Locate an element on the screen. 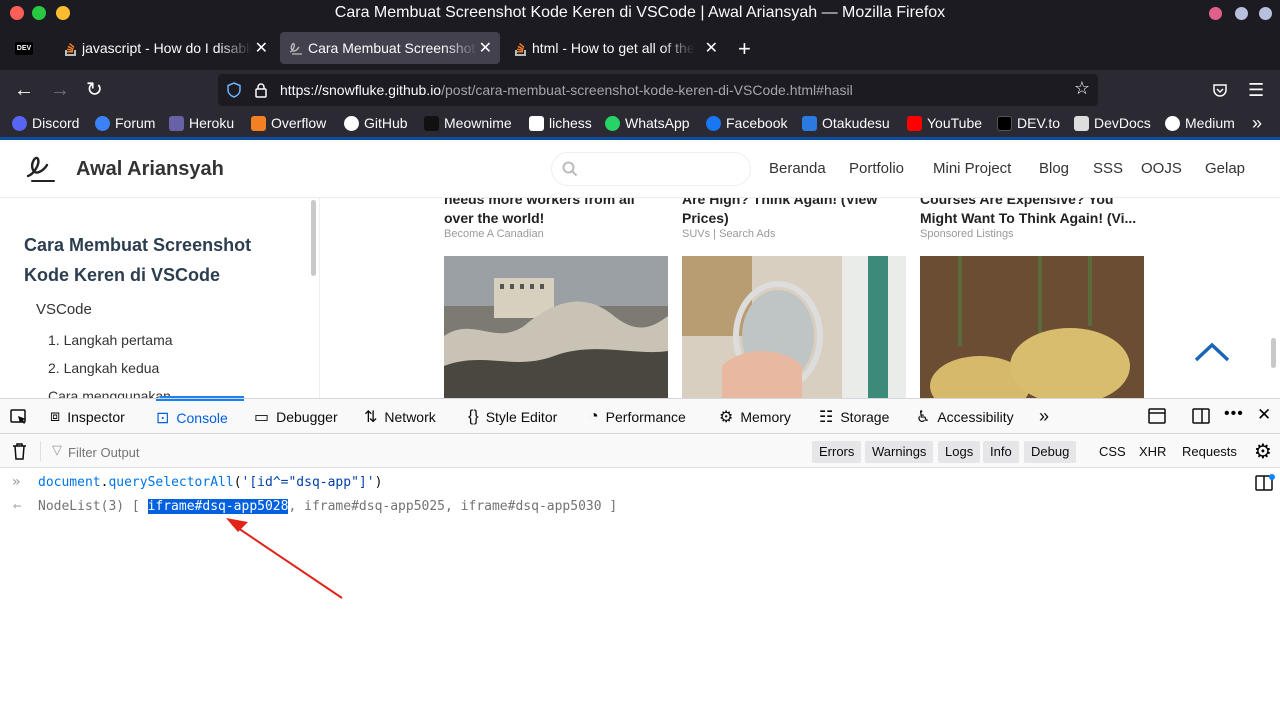  meownime-icon is located at coordinates (431, 123).